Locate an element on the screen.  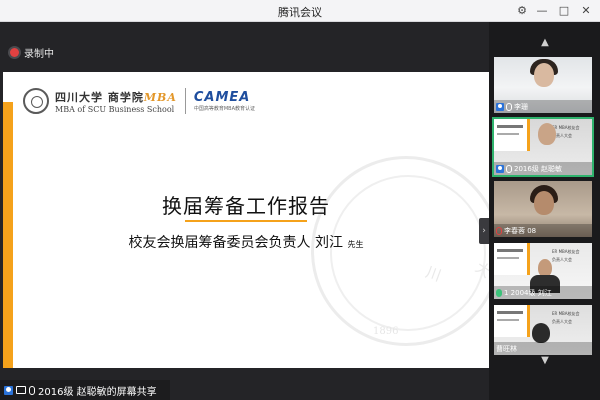
participant-label: 2016级 赵聪敏 is located at coordinates (543, 168).